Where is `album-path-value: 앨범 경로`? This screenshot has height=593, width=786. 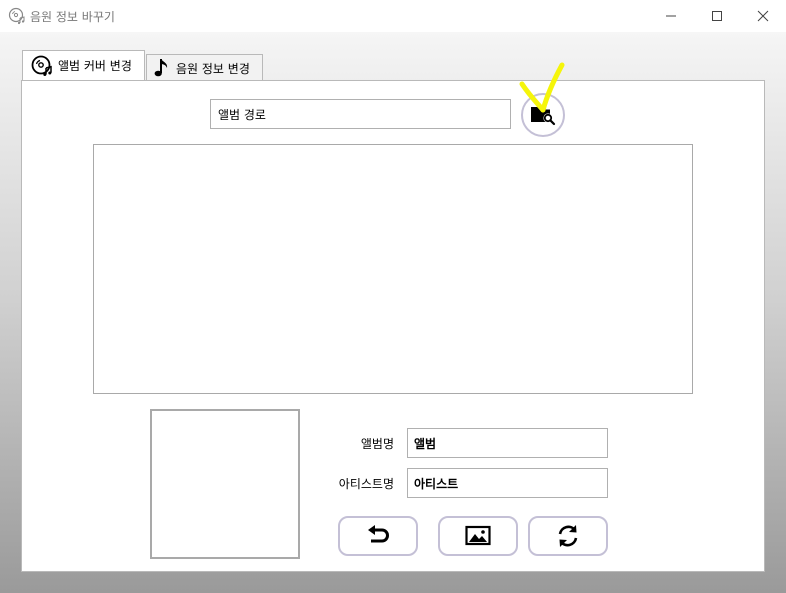
album-path-value: 앨범 경로 is located at coordinates (242, 114).